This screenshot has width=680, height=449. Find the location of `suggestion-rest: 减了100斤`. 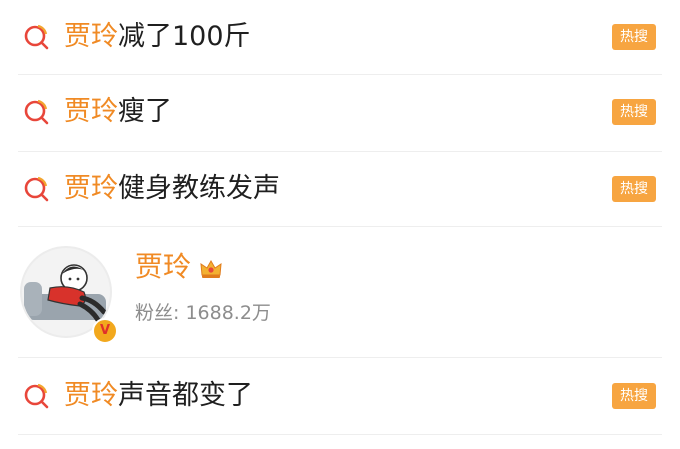

suggestion-rest: 减了100斤 is located at coordinates (184, 36).